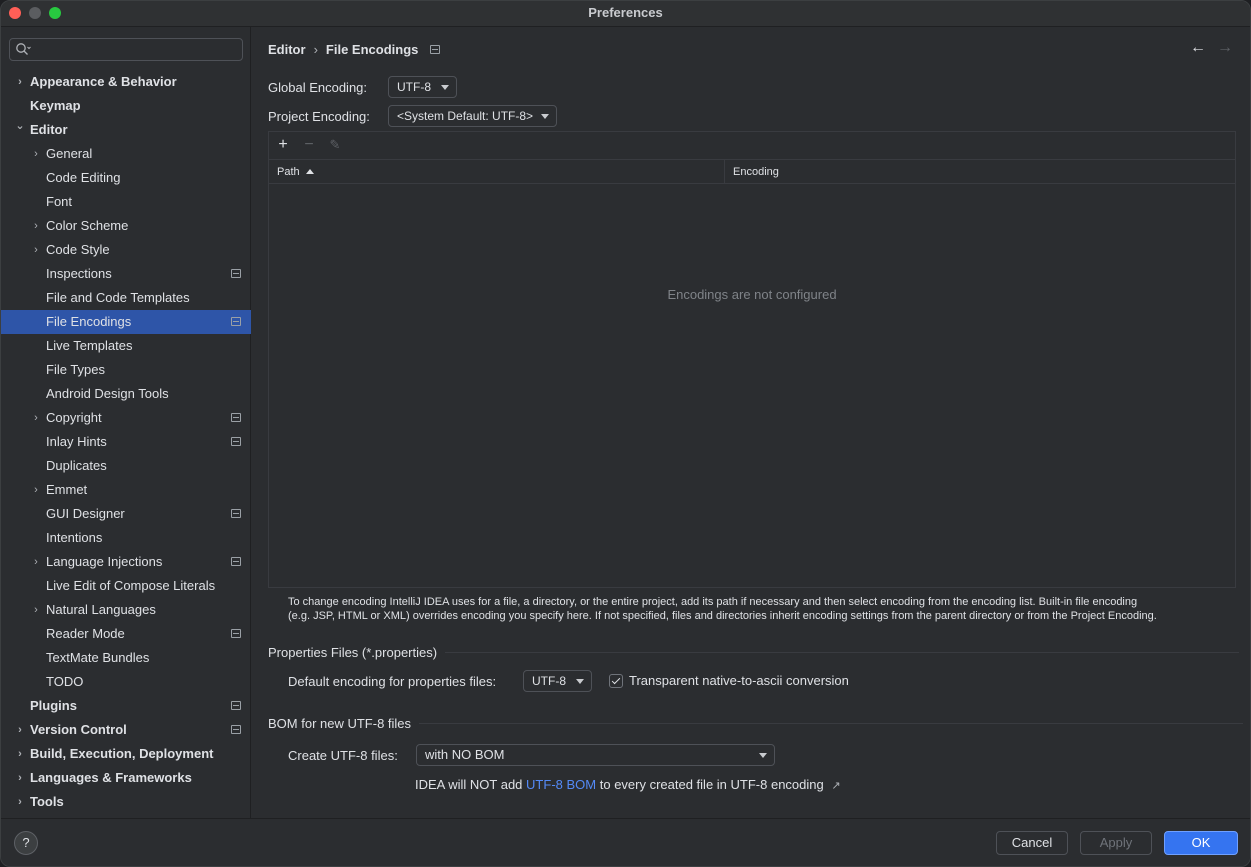  I want to click on sidebar-item-textmate-bundles: TextMate Bundles, so click(126, 658).